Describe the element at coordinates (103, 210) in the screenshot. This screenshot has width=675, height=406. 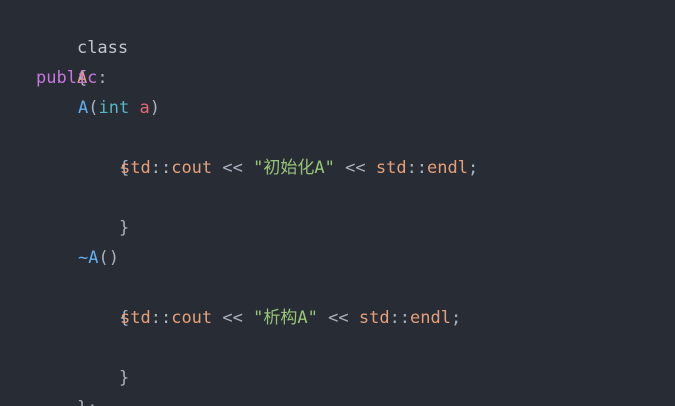
I see `code-line-ctor-close-brace: }` at that location.